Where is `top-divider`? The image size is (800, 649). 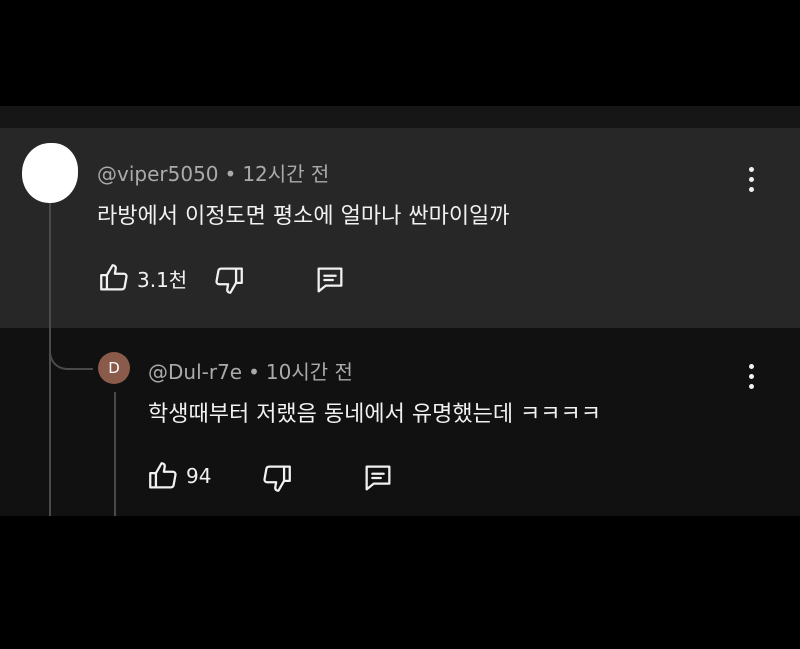 top-divider is located at coordinates (400, 117).